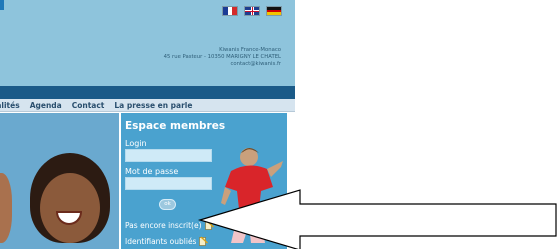 This screenshot has width=558, height=249. What do you see at coordinates (136, 143) in the screenshot?
I see `login-label: Login` at bounding box center [136, 143].